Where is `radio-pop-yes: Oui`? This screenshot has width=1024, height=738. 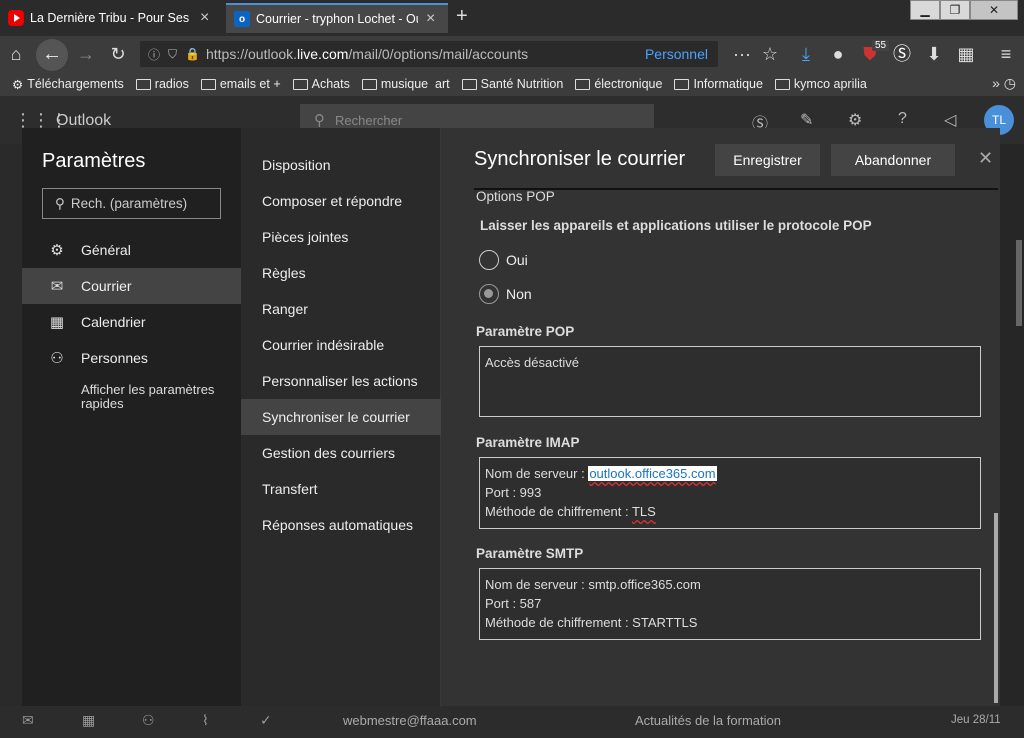
radio-pop-yes: Oui is located at coordinates (503, 260).